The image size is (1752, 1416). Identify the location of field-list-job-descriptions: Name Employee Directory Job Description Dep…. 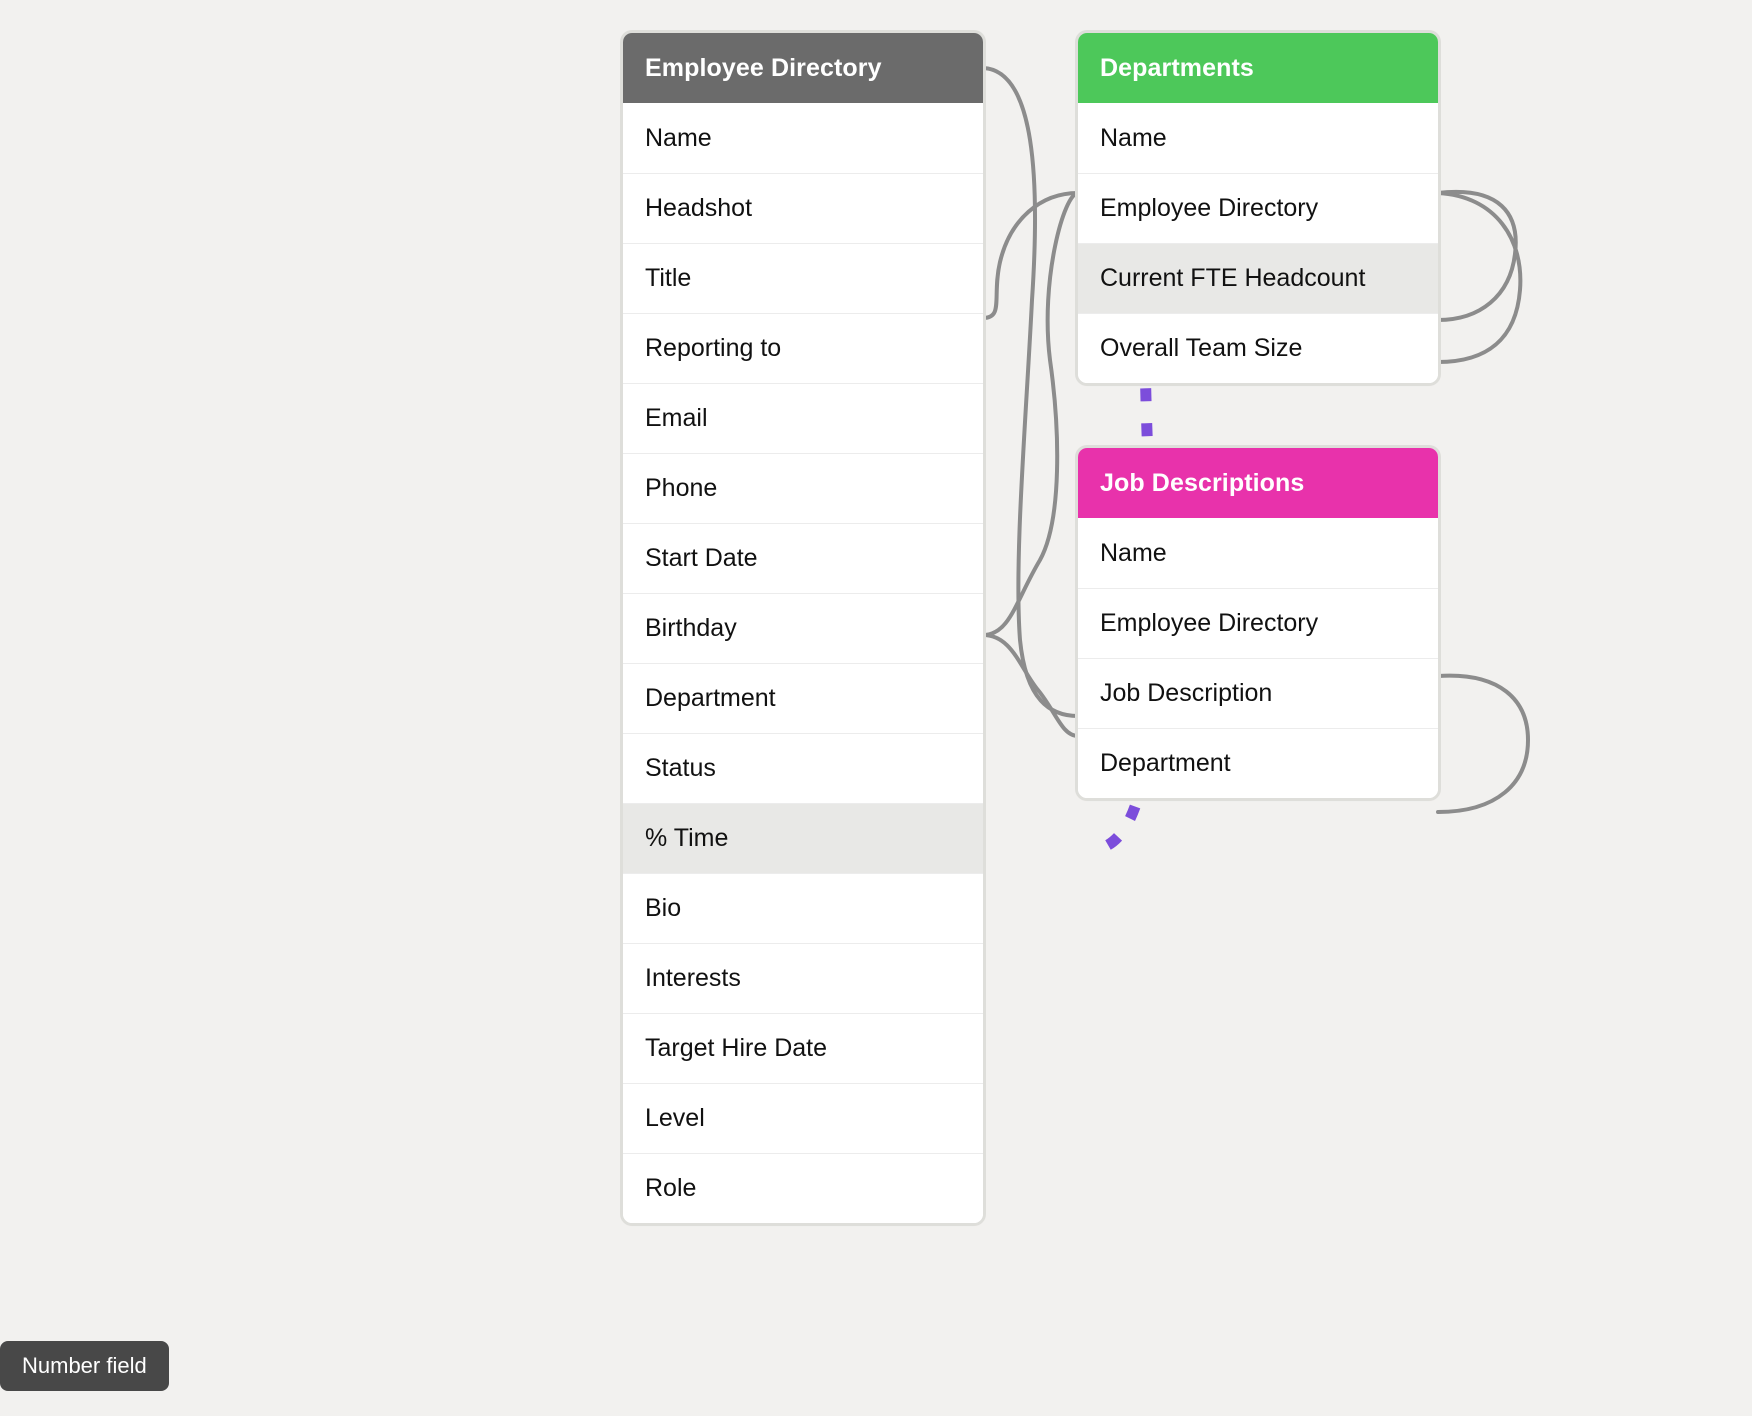
(1258, 658).